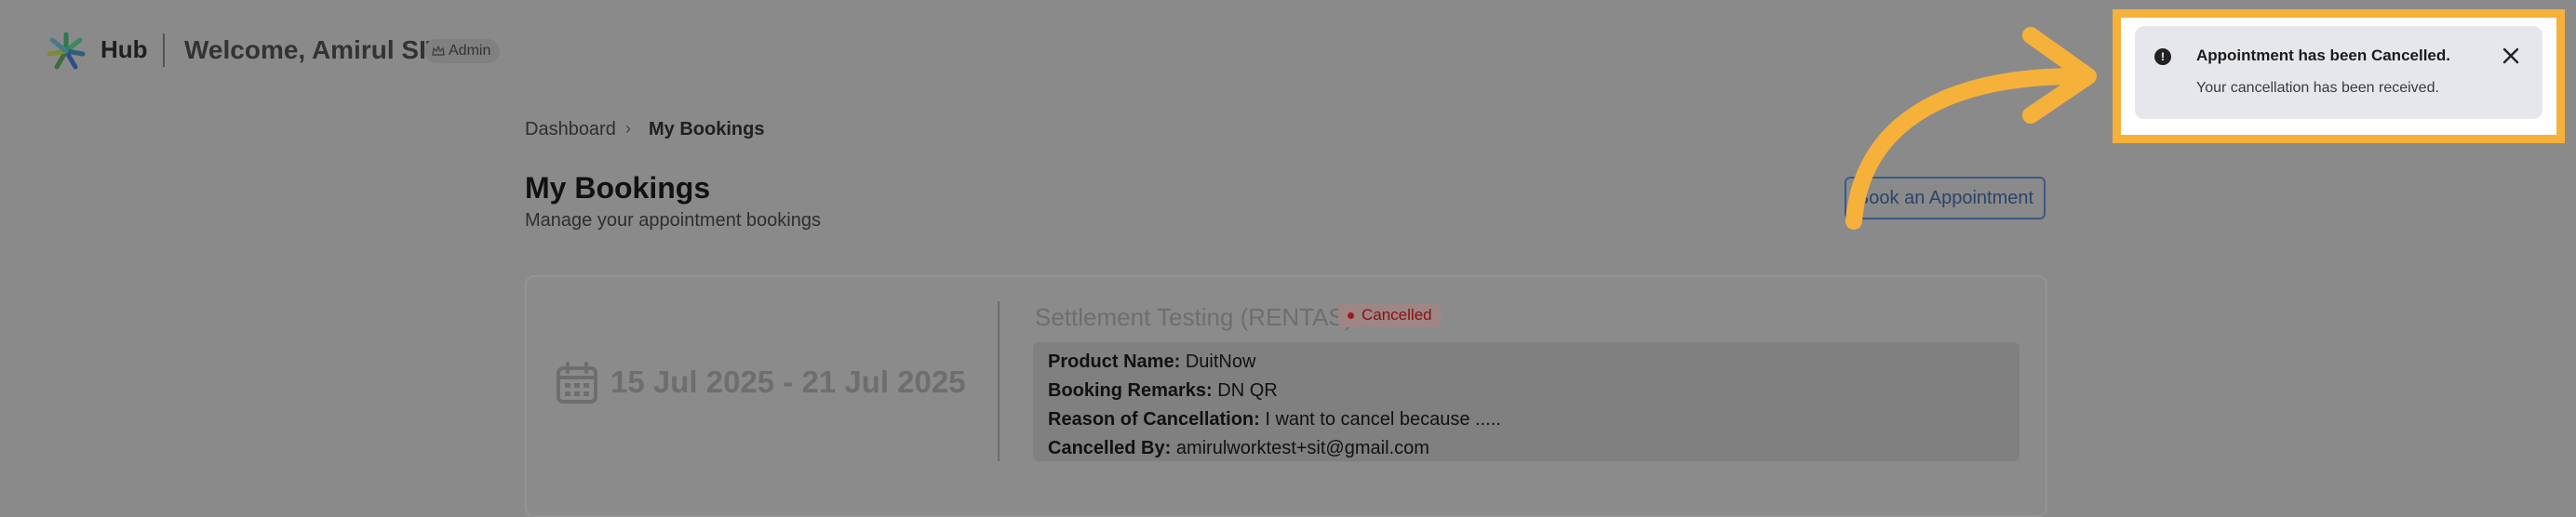  What do you see at coordinates (2338, 72) in the screenshot?
I see `toast-notification` at bounding box center [2338, 72].